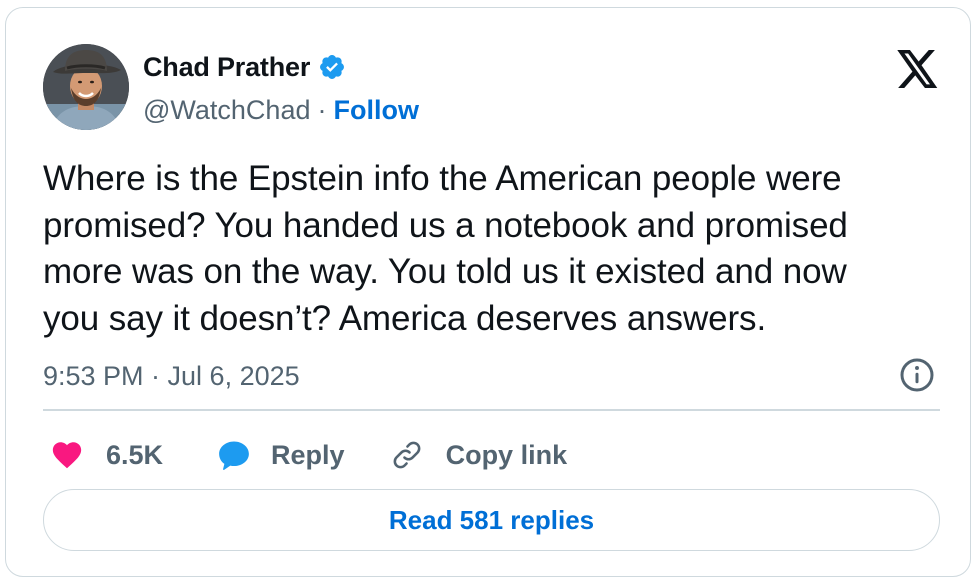 The height and width of the screenshot is (585, 980). I want to click on divider, so click(491, 410).